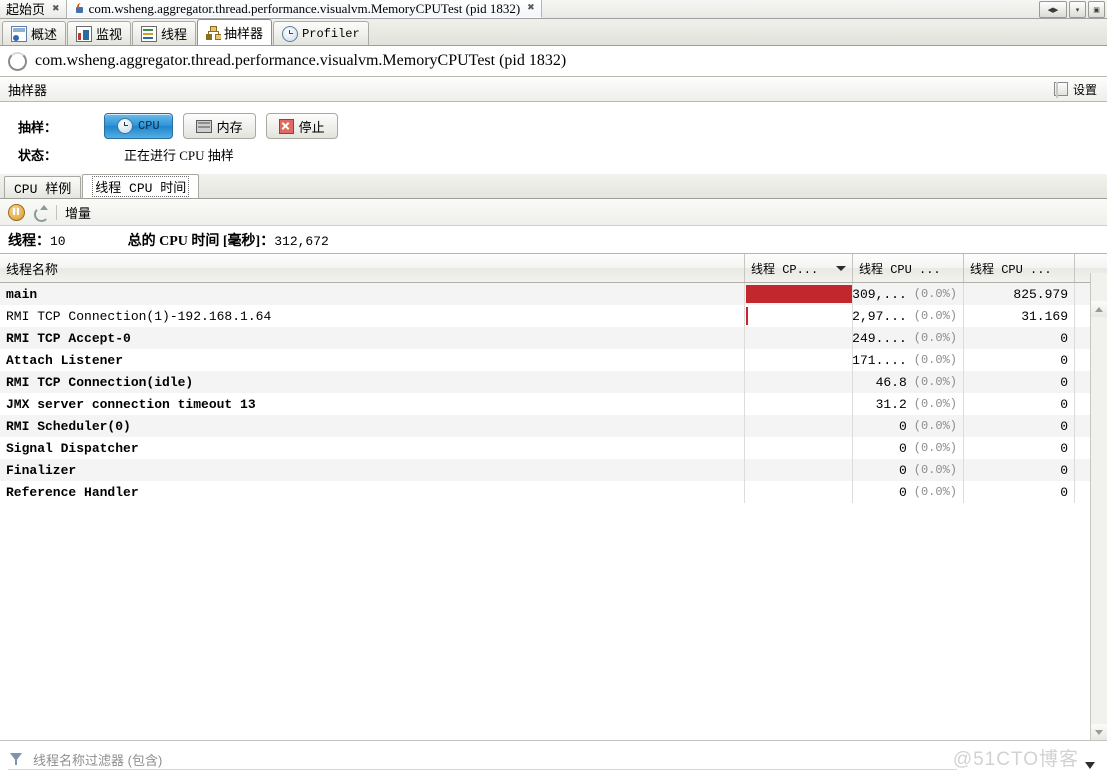 The height and width of the screenshot is (777, 1107). I want to click on settings-toggle: 设置, so click(1078, 89).